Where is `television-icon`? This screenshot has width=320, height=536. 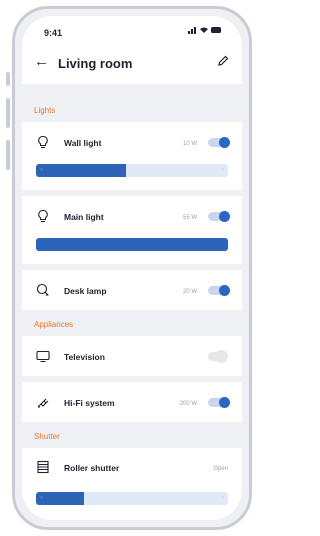
television-icon is located at coordinates (43, 356).